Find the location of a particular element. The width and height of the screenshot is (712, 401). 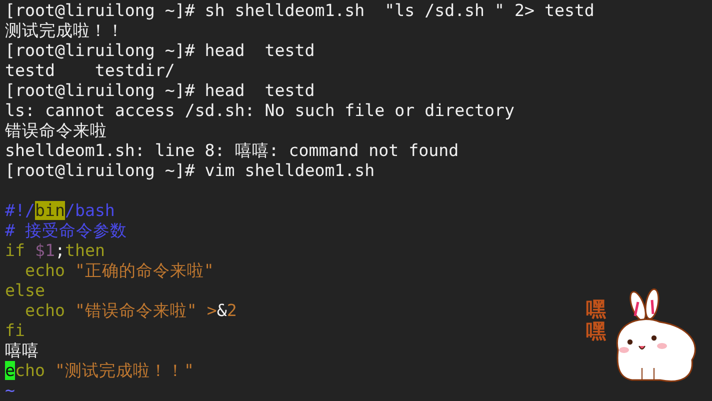

terminal-line: 错误命令来啦 is located at coordinates (56, 131).